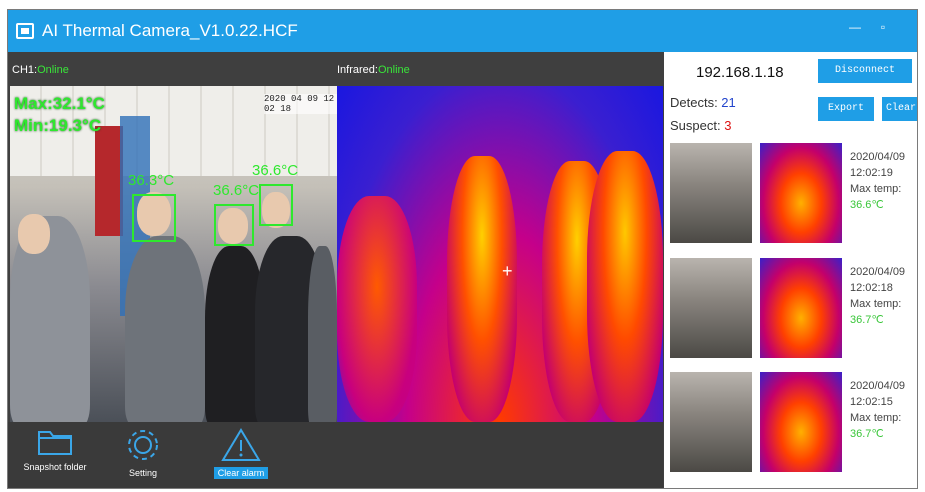 This screenshot has width=925, height=492. I want to click on channel-1-online: Online, so click(53, 70).